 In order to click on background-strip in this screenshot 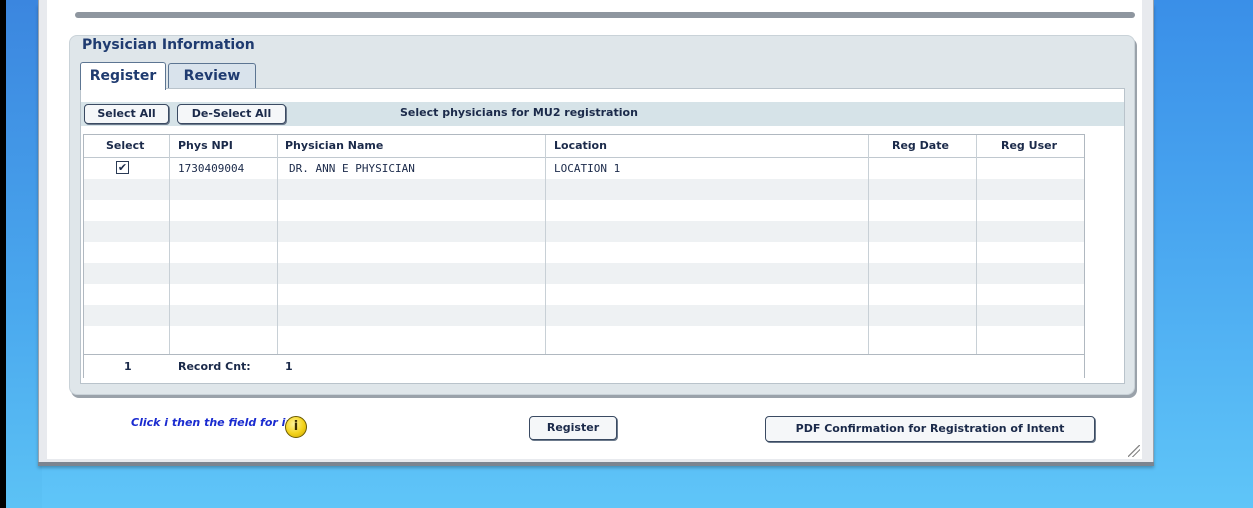, I will do `click(24, 254)`.